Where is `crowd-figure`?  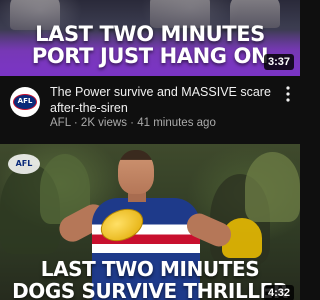
crowd-figure is located at coordinates (272, 187).